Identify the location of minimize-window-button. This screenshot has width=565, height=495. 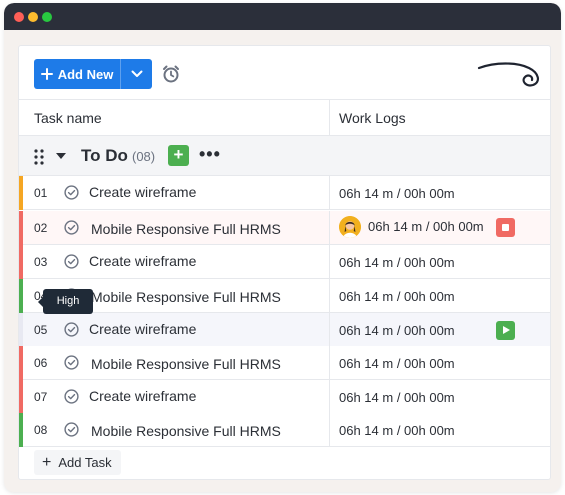
(33, 17).